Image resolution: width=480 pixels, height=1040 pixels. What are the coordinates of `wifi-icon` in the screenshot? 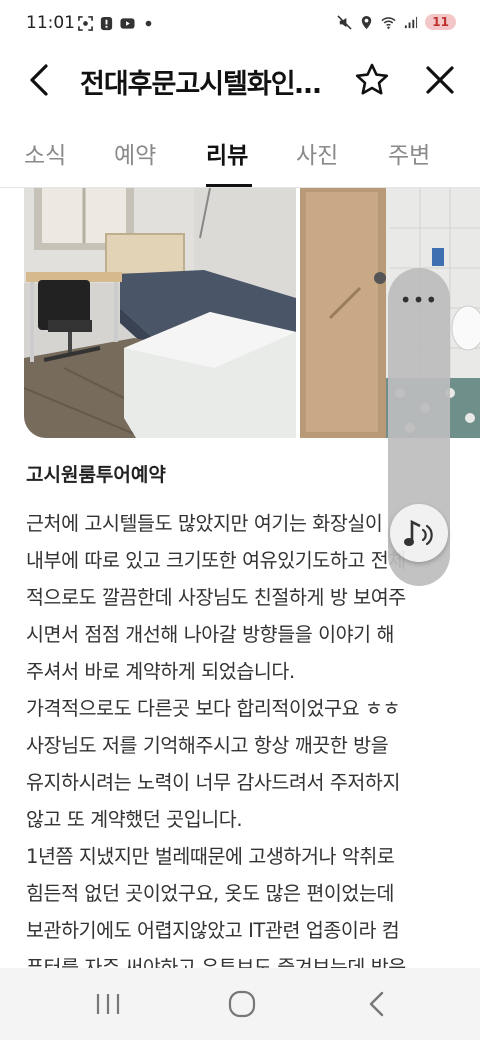 It's located at (388, 22).